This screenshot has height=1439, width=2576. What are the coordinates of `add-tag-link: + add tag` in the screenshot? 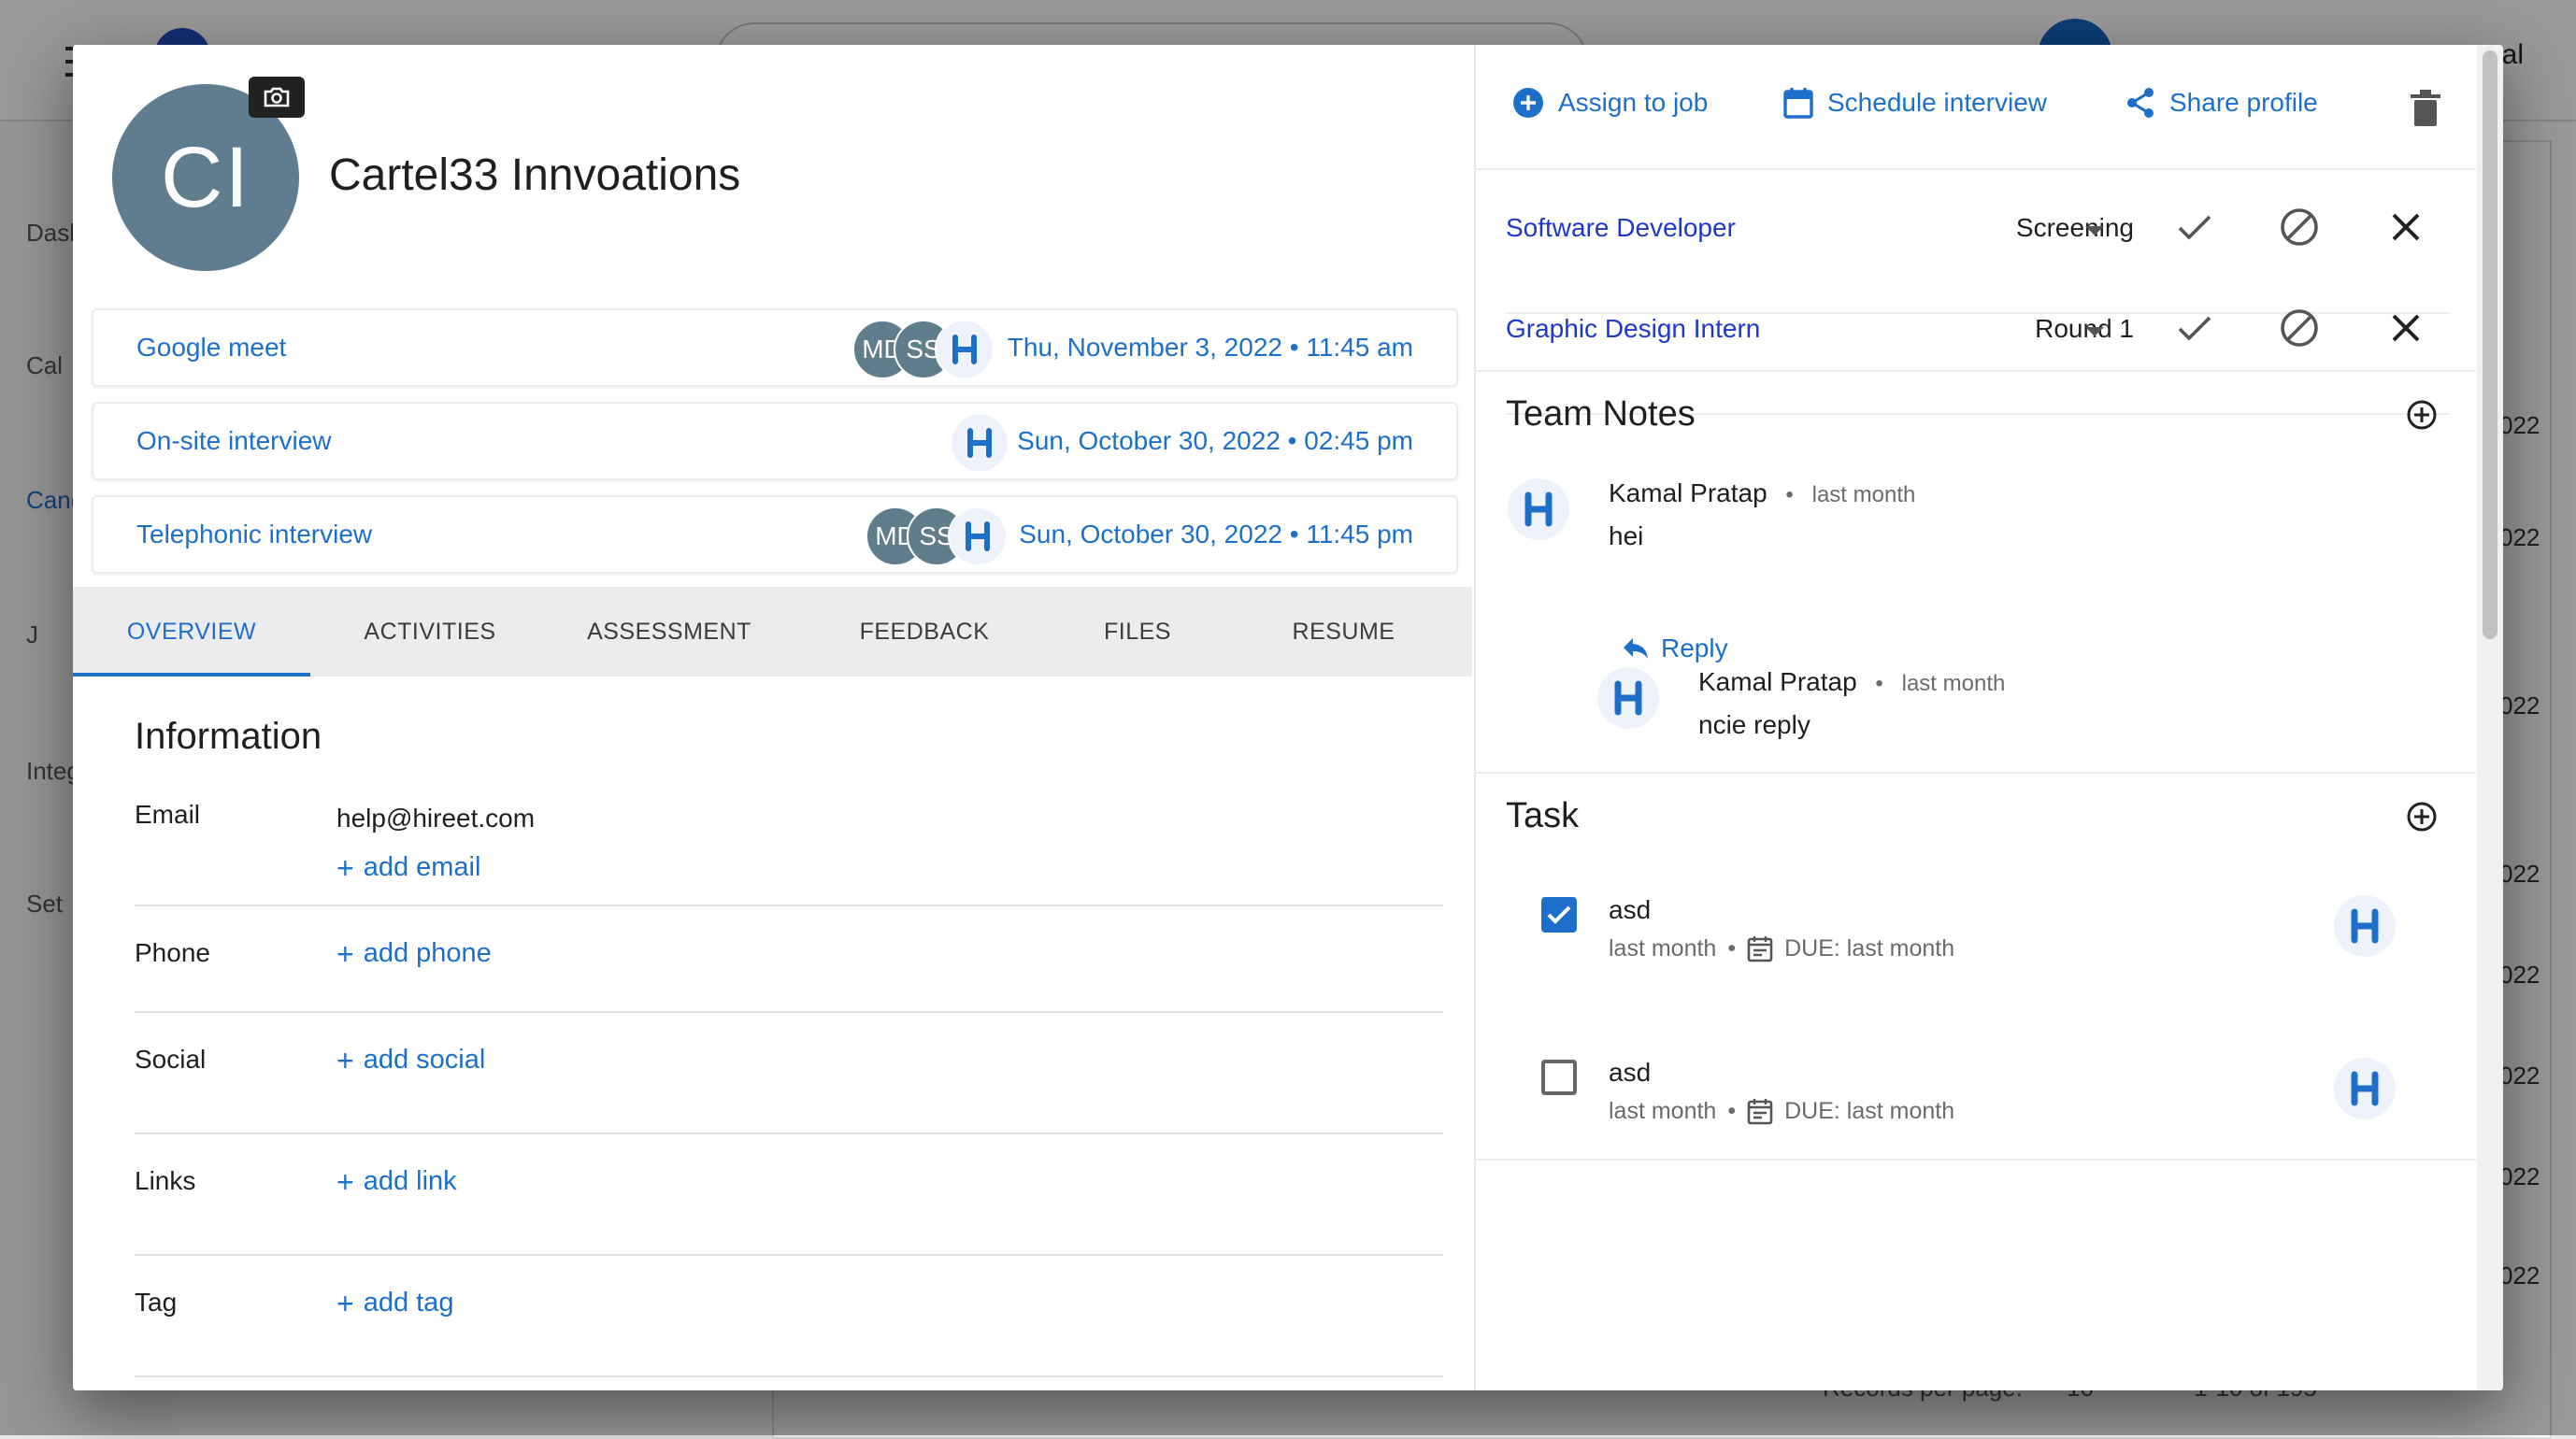 It's located at (394, 1303).